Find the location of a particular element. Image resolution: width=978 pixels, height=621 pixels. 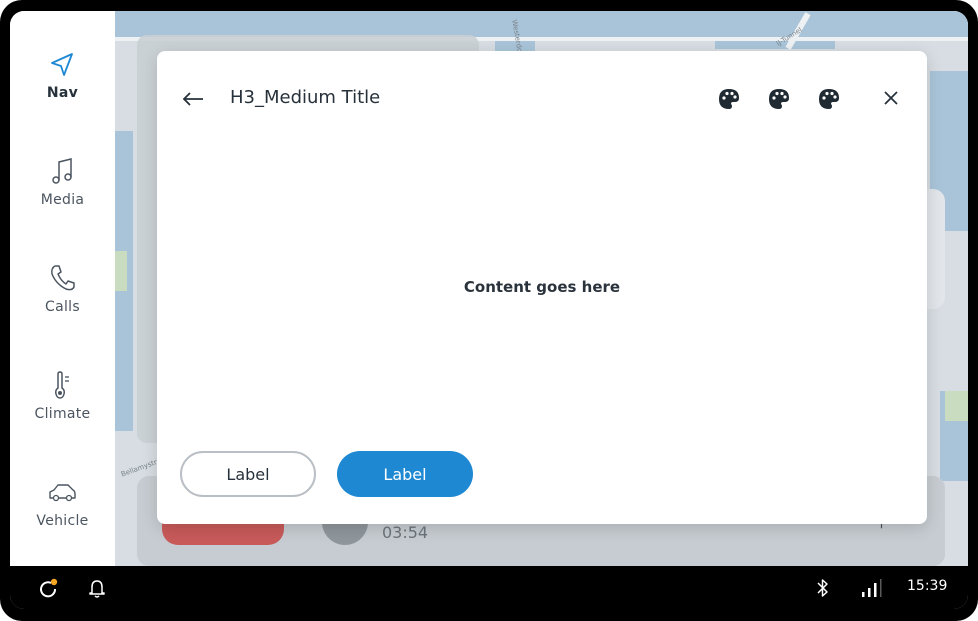

background-side-panel is located at coordinates (935, 249).